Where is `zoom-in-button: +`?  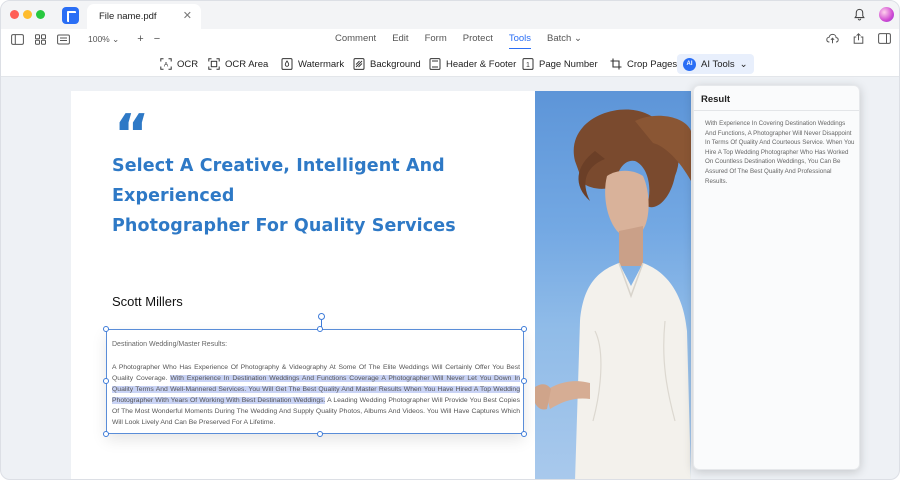
zoom-in-button: + is located at coordinates (140, 39).